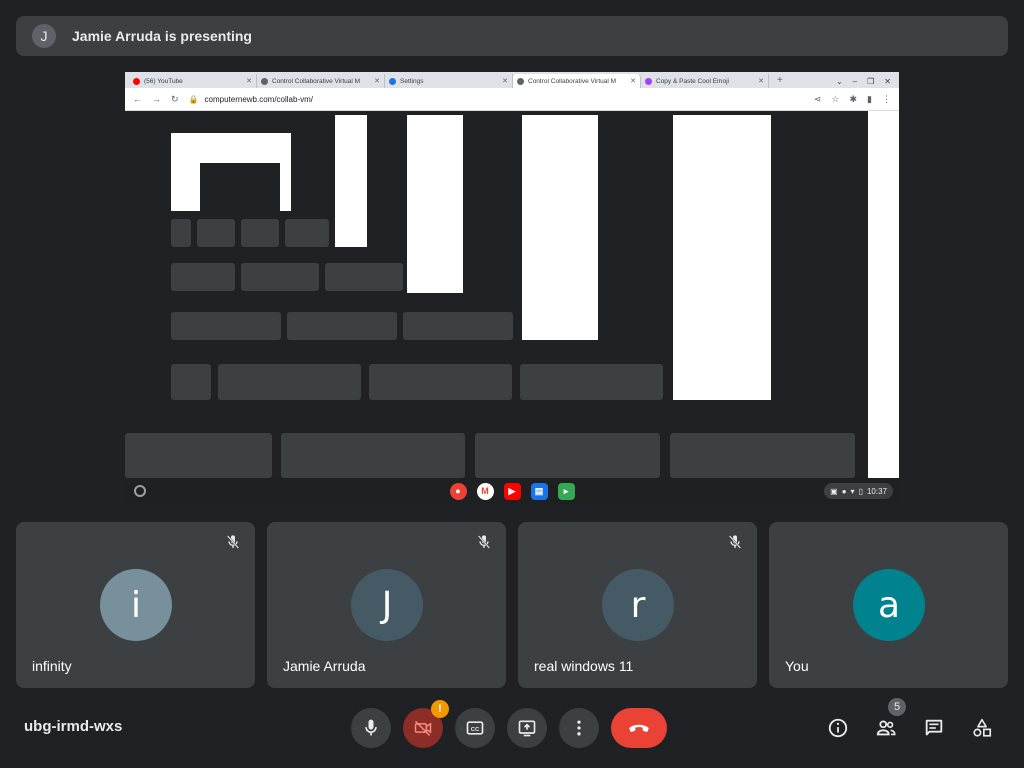  I want to click on camera-warning-badge: !, so click(440, 709).